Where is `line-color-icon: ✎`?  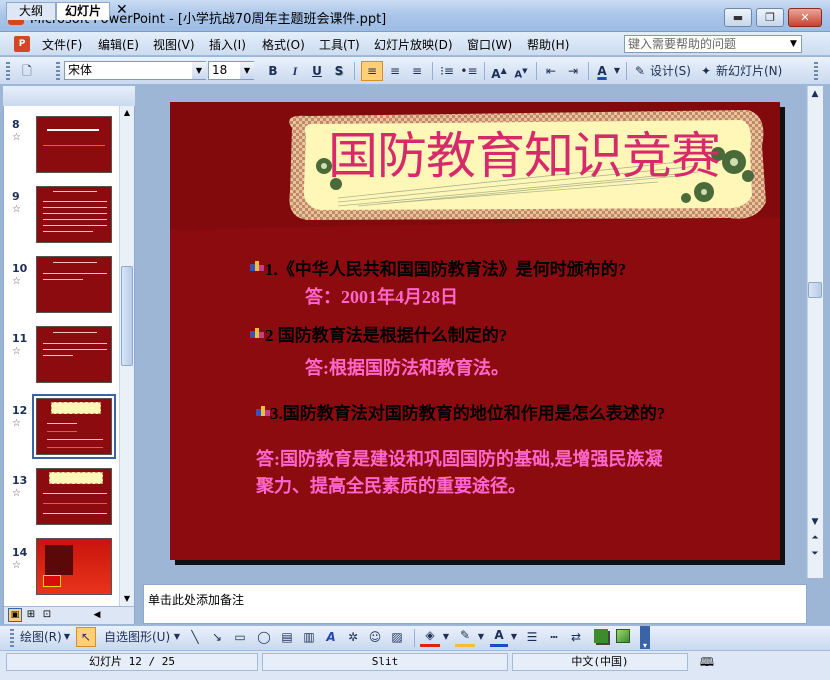
line-color-icon: ✎ is located at coordinates (465, 637).